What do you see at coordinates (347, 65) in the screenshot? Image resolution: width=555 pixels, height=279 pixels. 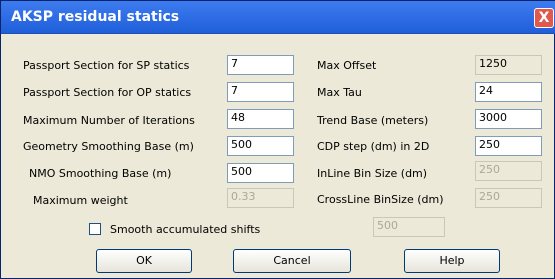 I see `label-max-offset: Max Offset` at bounding box center [347, 65].